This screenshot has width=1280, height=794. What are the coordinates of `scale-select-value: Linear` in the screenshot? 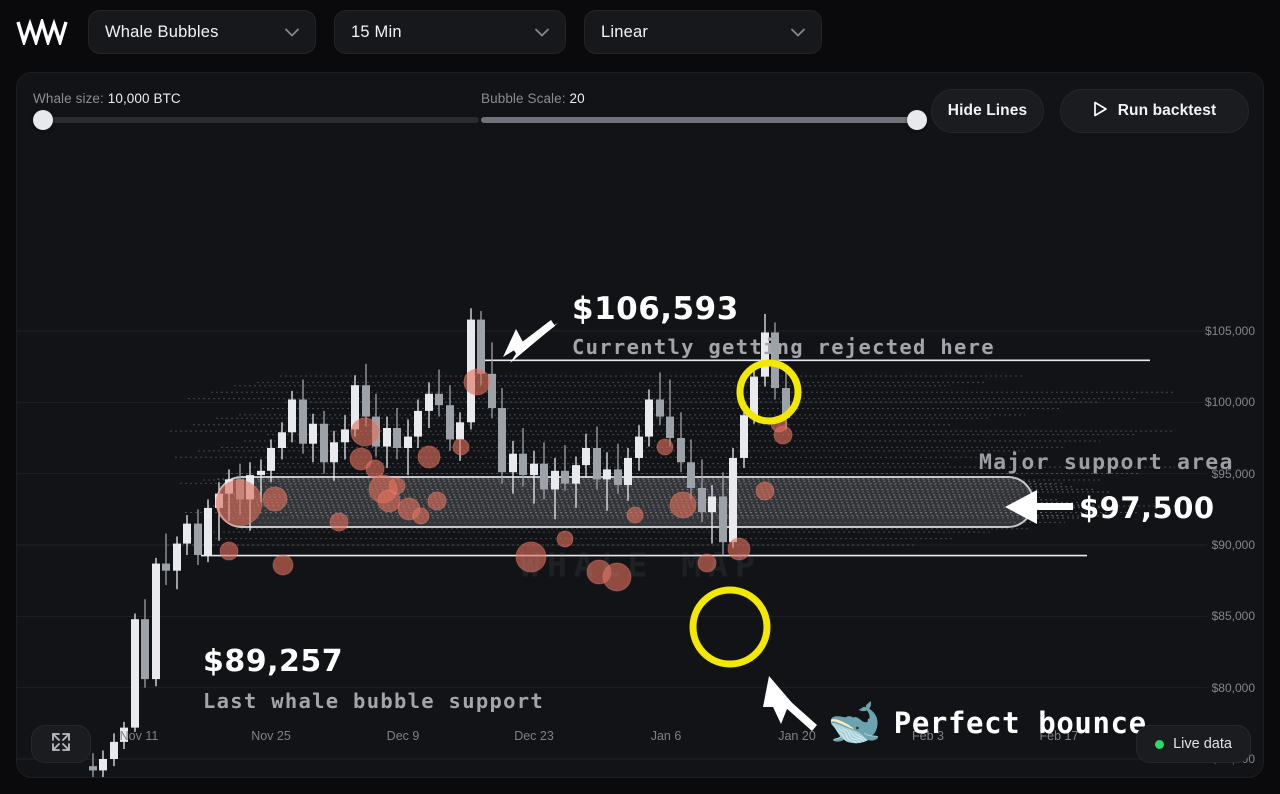 It's located at (625, 31).